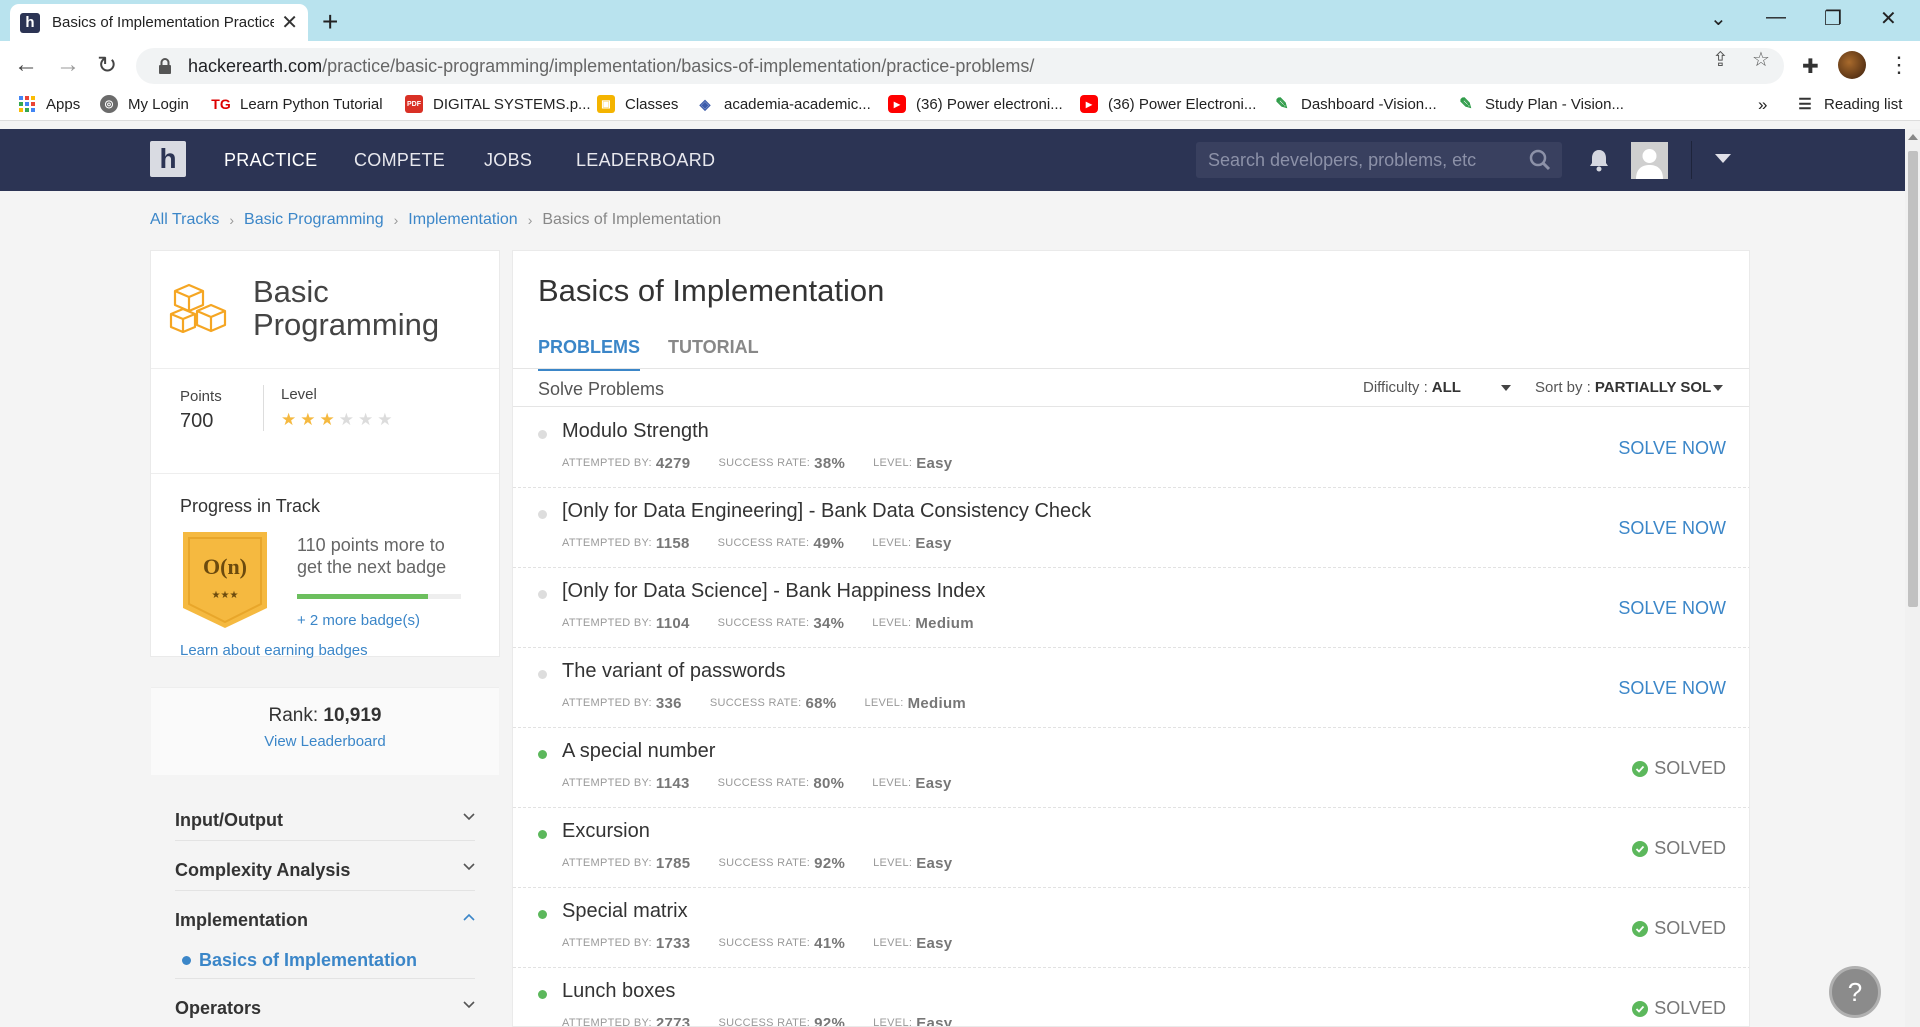  I want to click on topic-complexity-analysis: Complexity Analysis, so click(325, 866).